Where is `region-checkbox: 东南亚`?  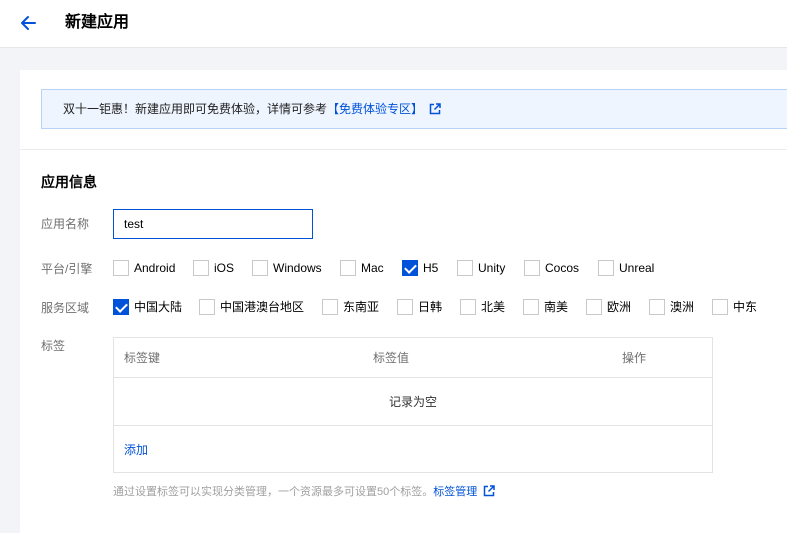 region-checkbox: 东南亚 is located at coordinates (350, 307).